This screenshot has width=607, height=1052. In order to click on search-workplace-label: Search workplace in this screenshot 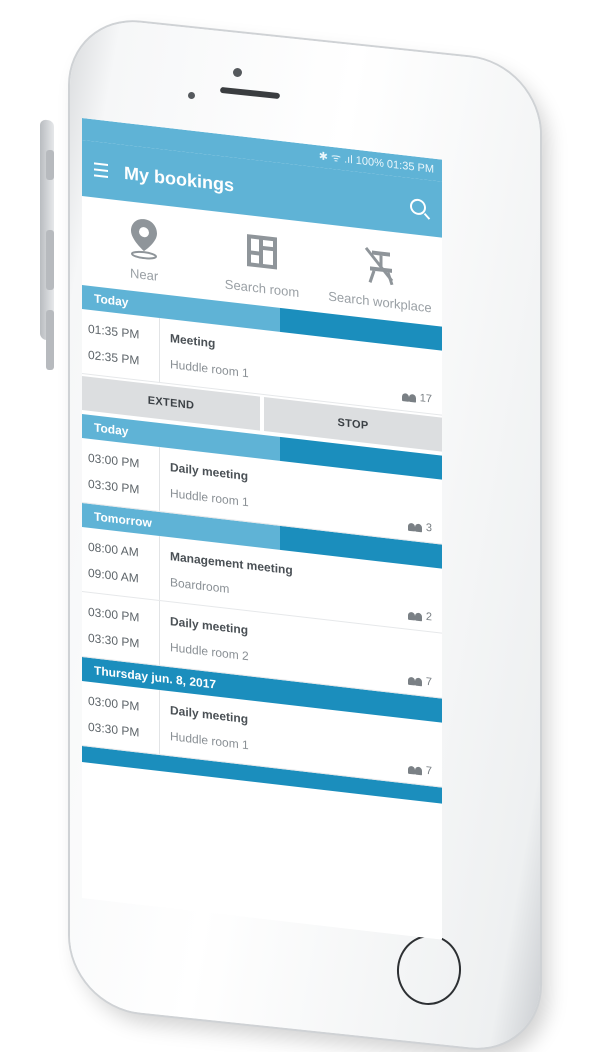, I will do `click(380, 302)`.